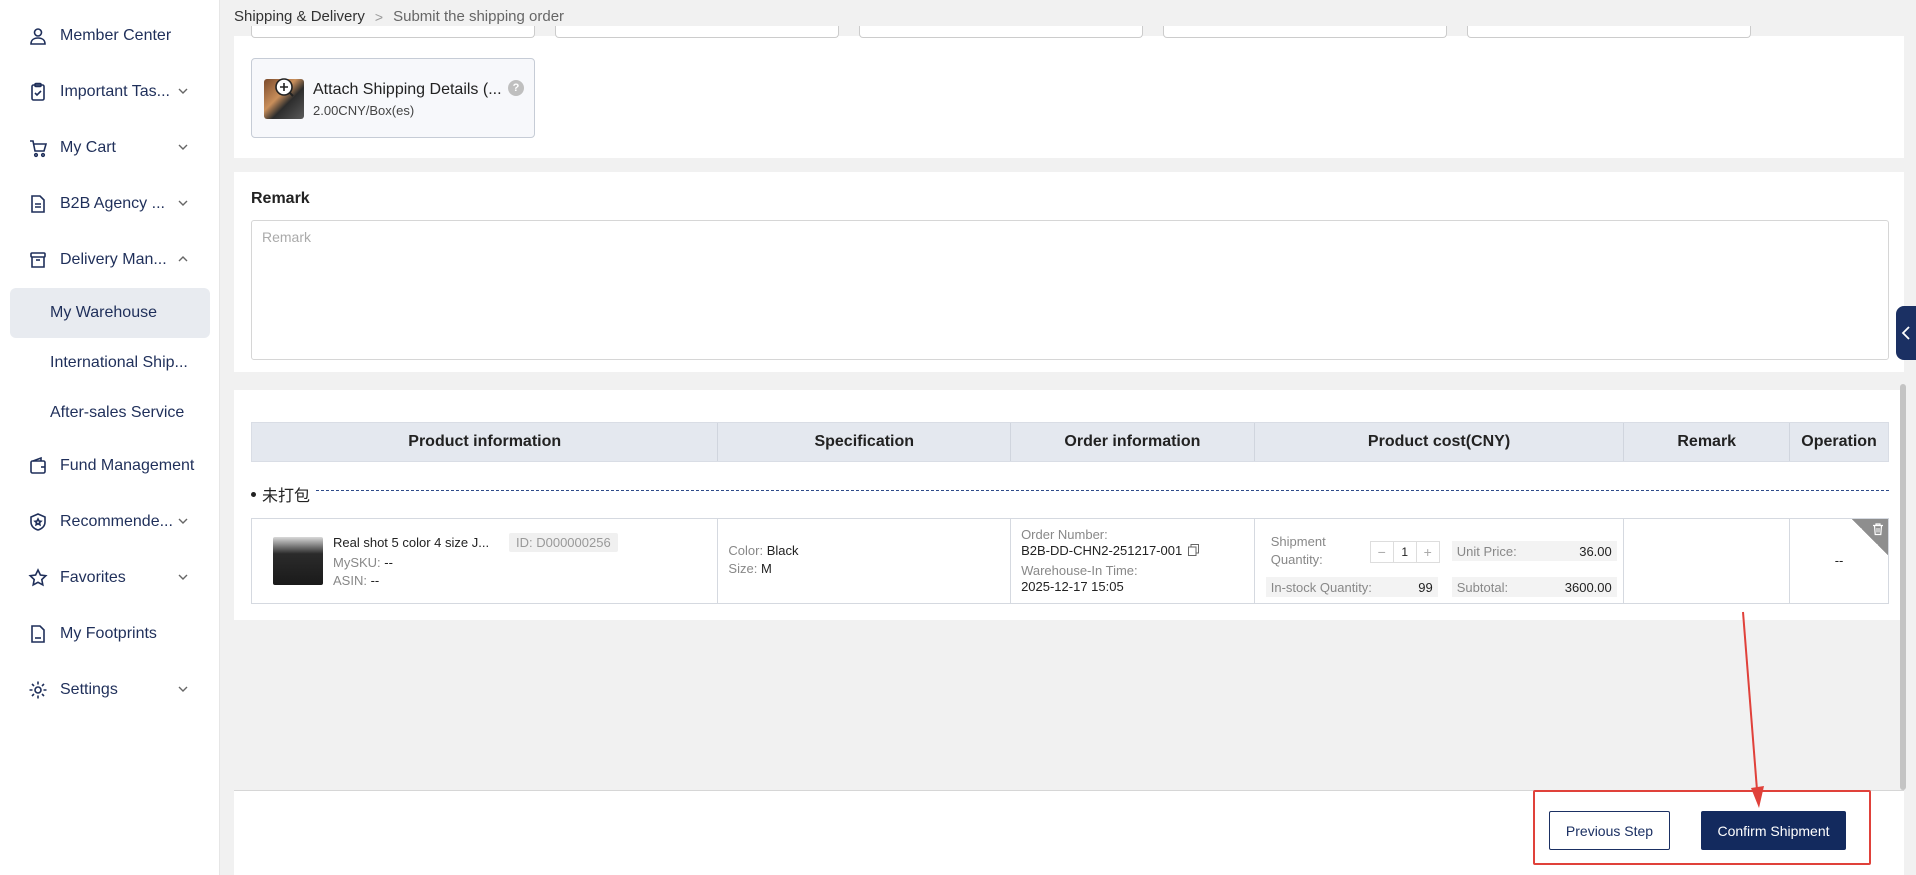 This screenshot has height=875, width=1916. I want to click on warehouse-in-label: Warehouse-In Time:, so click(1079, 570).